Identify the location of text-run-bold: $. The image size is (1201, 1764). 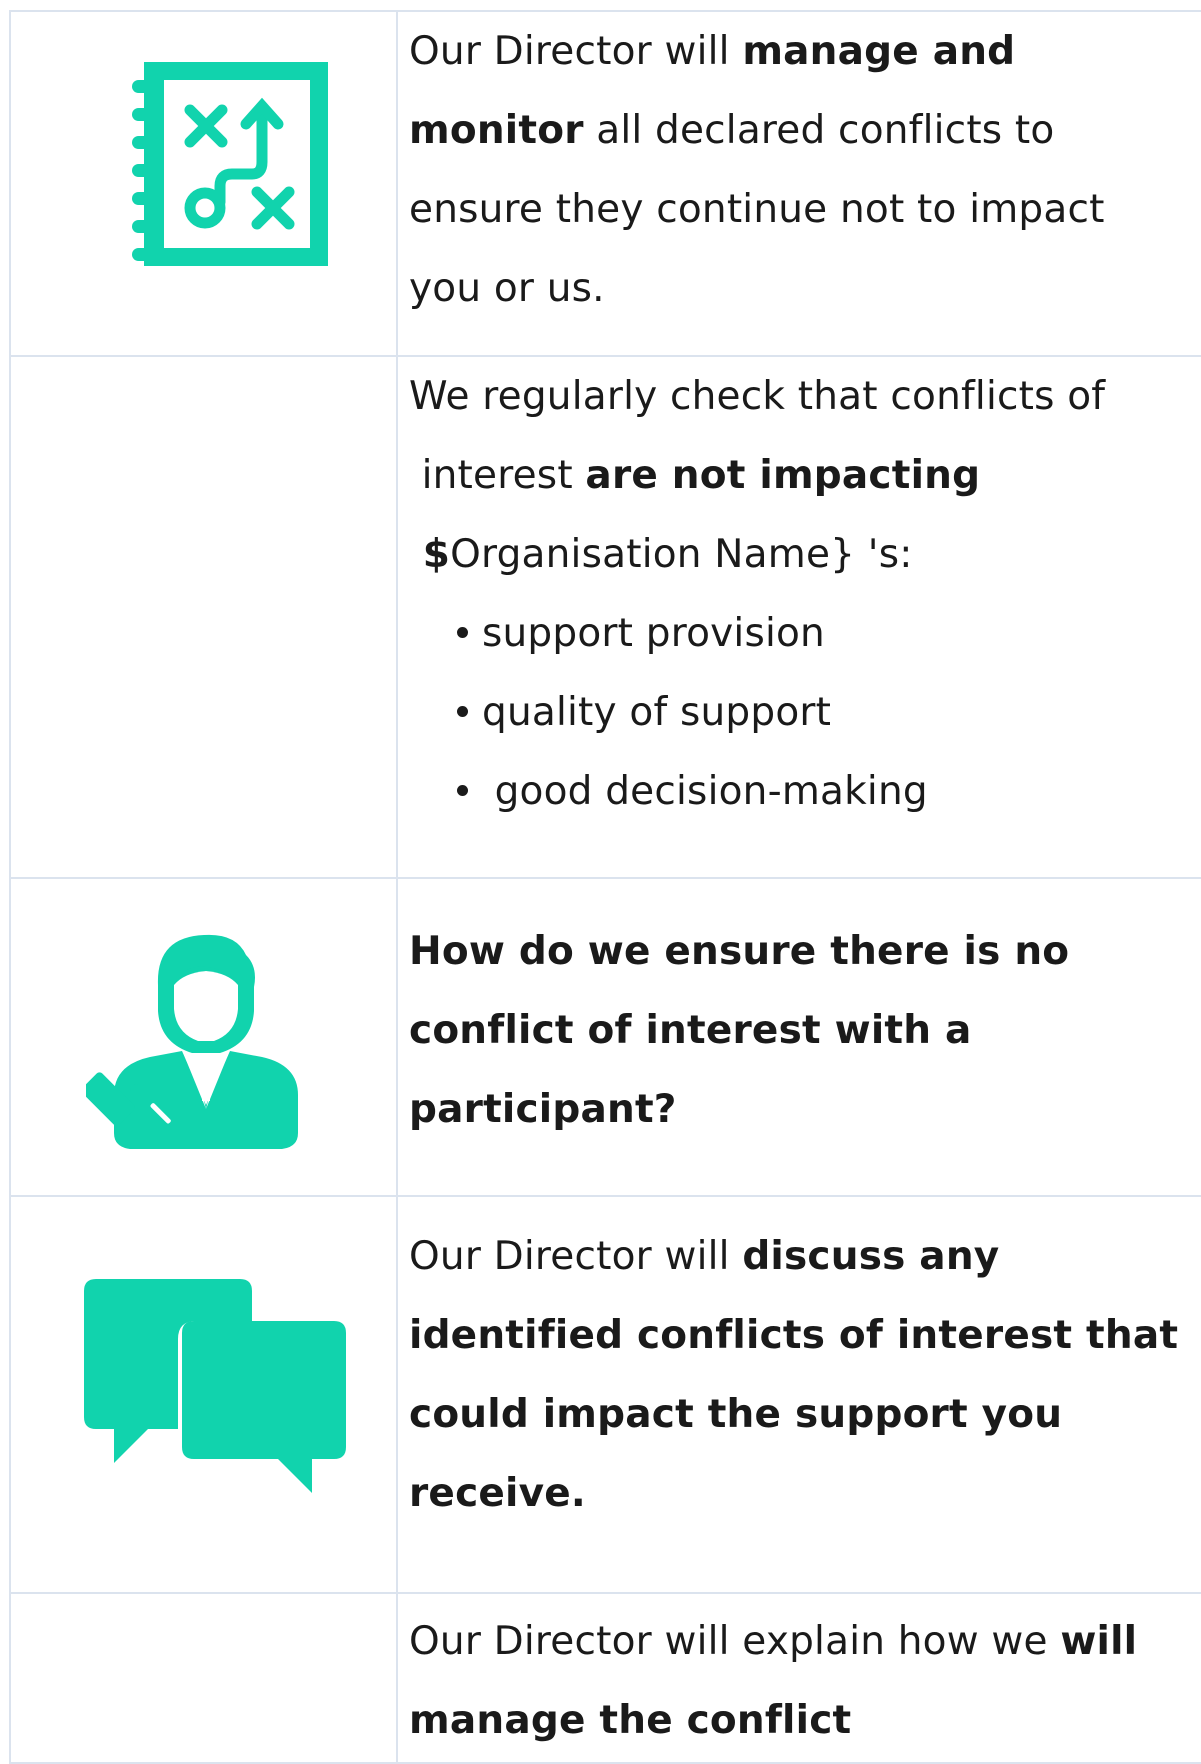
(430, 554).